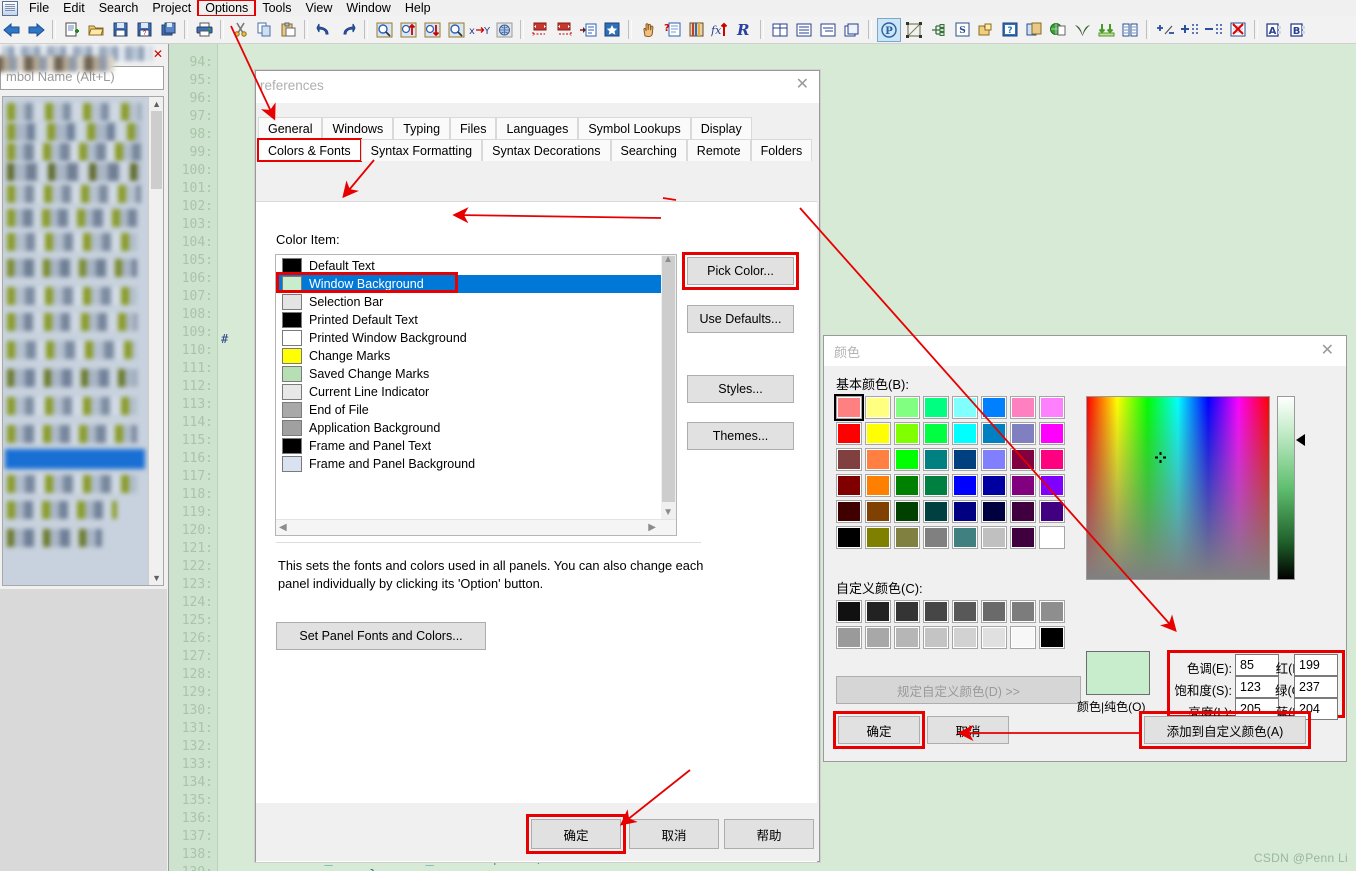  Describe the element at coordinates (1130, 30) in the screenshot. I see `compare-files-icon` at that location.